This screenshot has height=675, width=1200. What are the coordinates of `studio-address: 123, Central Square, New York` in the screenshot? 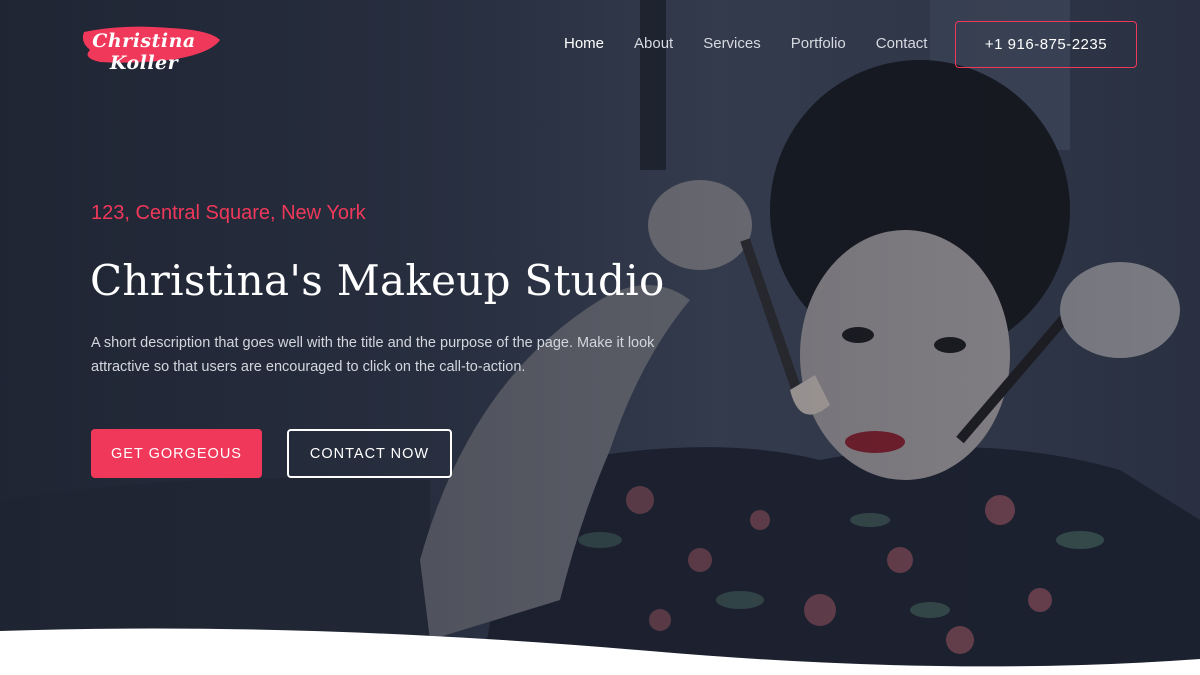 It's located at (228, 213).